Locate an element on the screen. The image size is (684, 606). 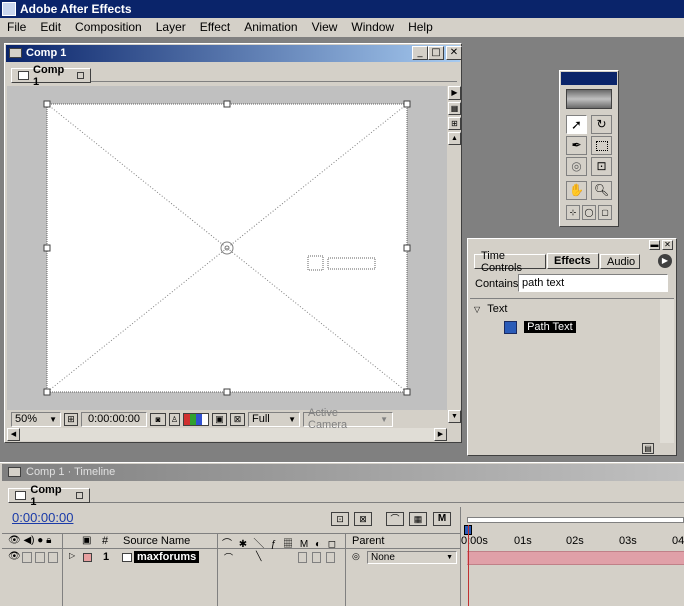
comp-flowchart-icon: ⊞ is located at coordinates (454, 123).